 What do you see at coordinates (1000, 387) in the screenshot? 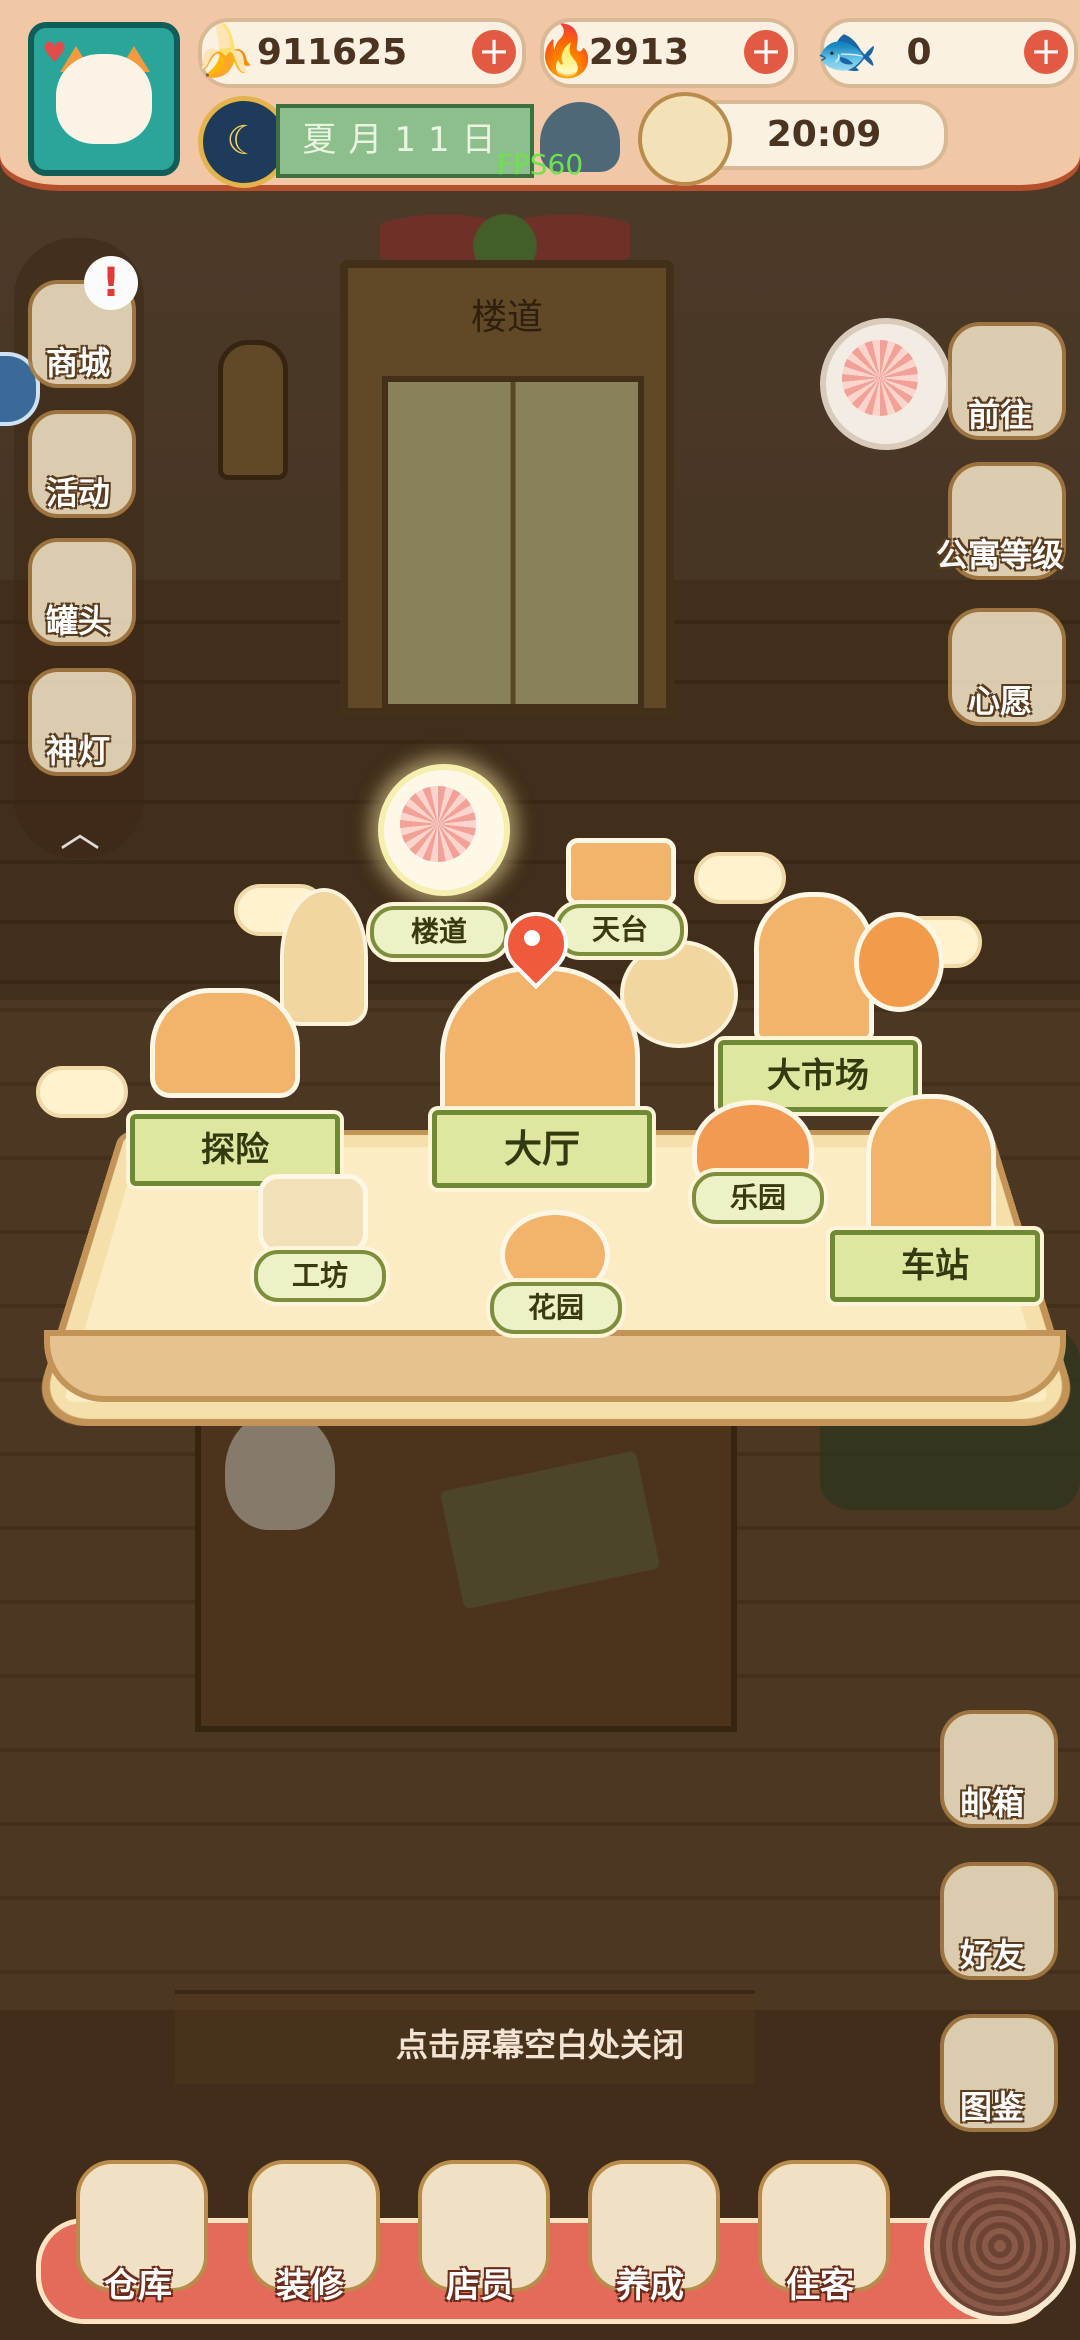
I see `go-to-button: 前往` at bounding box center [1000, 387].